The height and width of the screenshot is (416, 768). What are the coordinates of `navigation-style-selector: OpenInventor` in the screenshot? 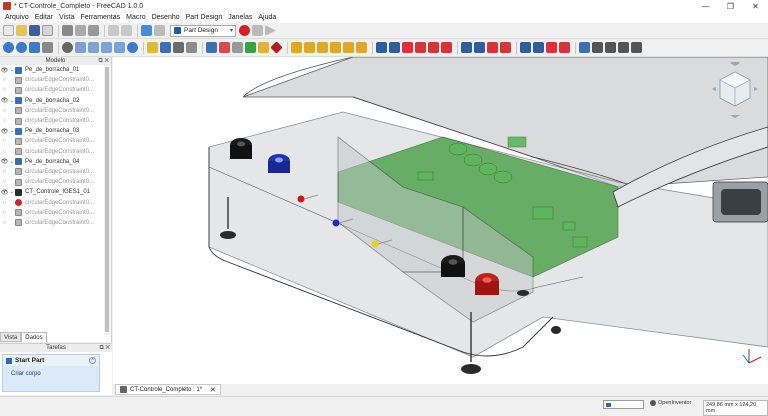 It's located at (670, 403).